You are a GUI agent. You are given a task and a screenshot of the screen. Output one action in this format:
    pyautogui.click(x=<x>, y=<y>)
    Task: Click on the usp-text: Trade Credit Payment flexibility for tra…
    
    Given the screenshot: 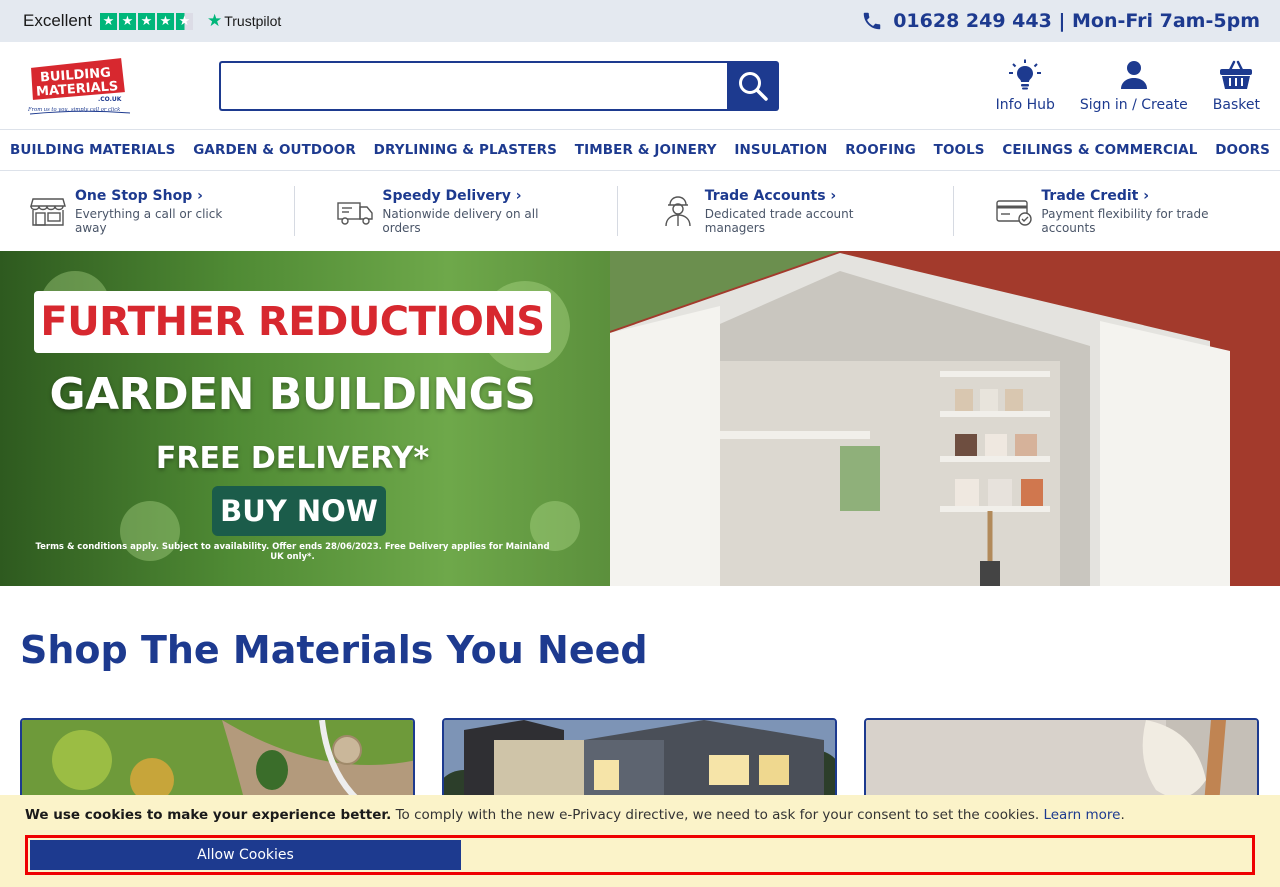 What is the action you would take?
    pyautogui.click(x=1150, y=211)
    